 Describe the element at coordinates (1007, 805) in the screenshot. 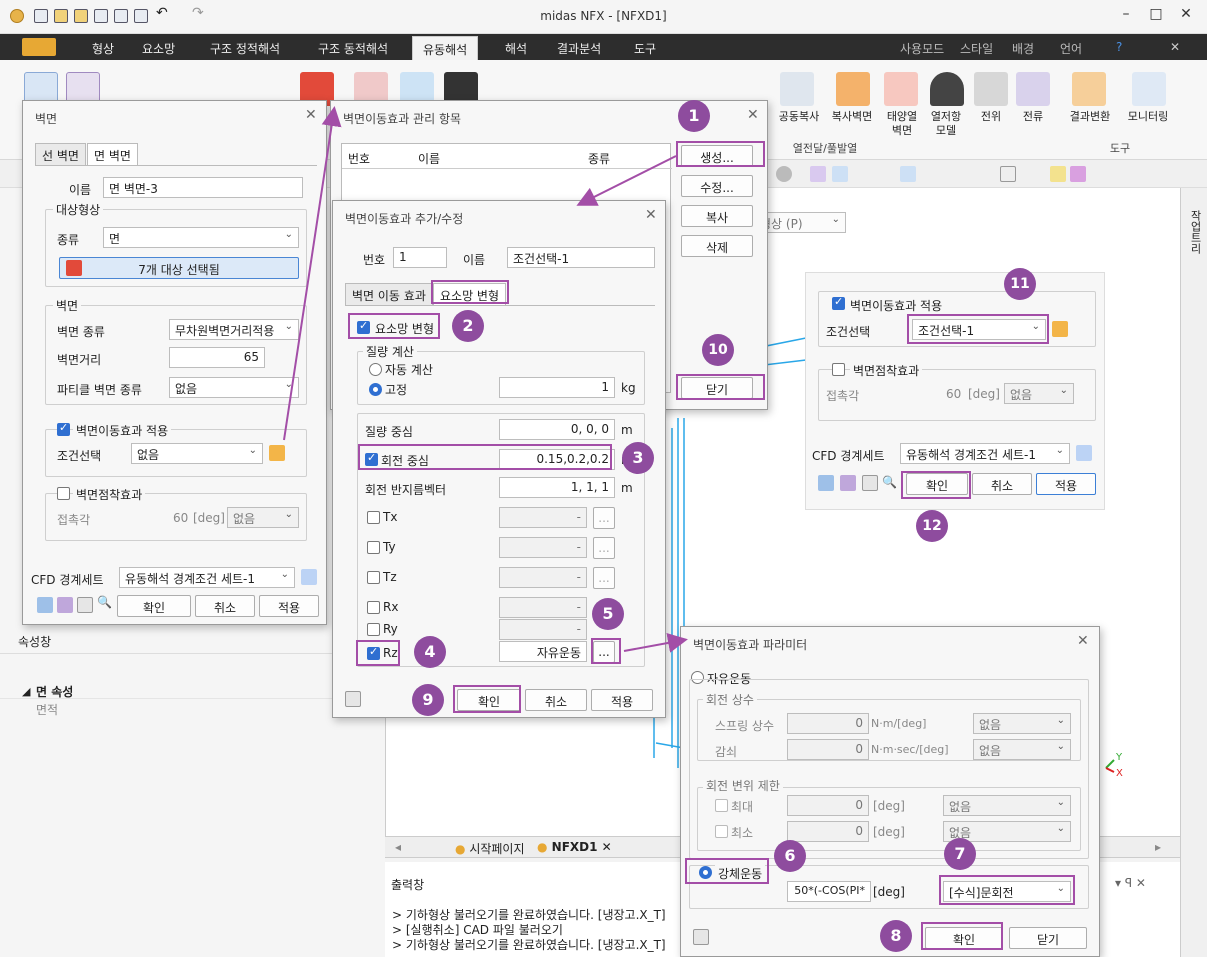

I see `max-select: 없음 ⌄` at that location.